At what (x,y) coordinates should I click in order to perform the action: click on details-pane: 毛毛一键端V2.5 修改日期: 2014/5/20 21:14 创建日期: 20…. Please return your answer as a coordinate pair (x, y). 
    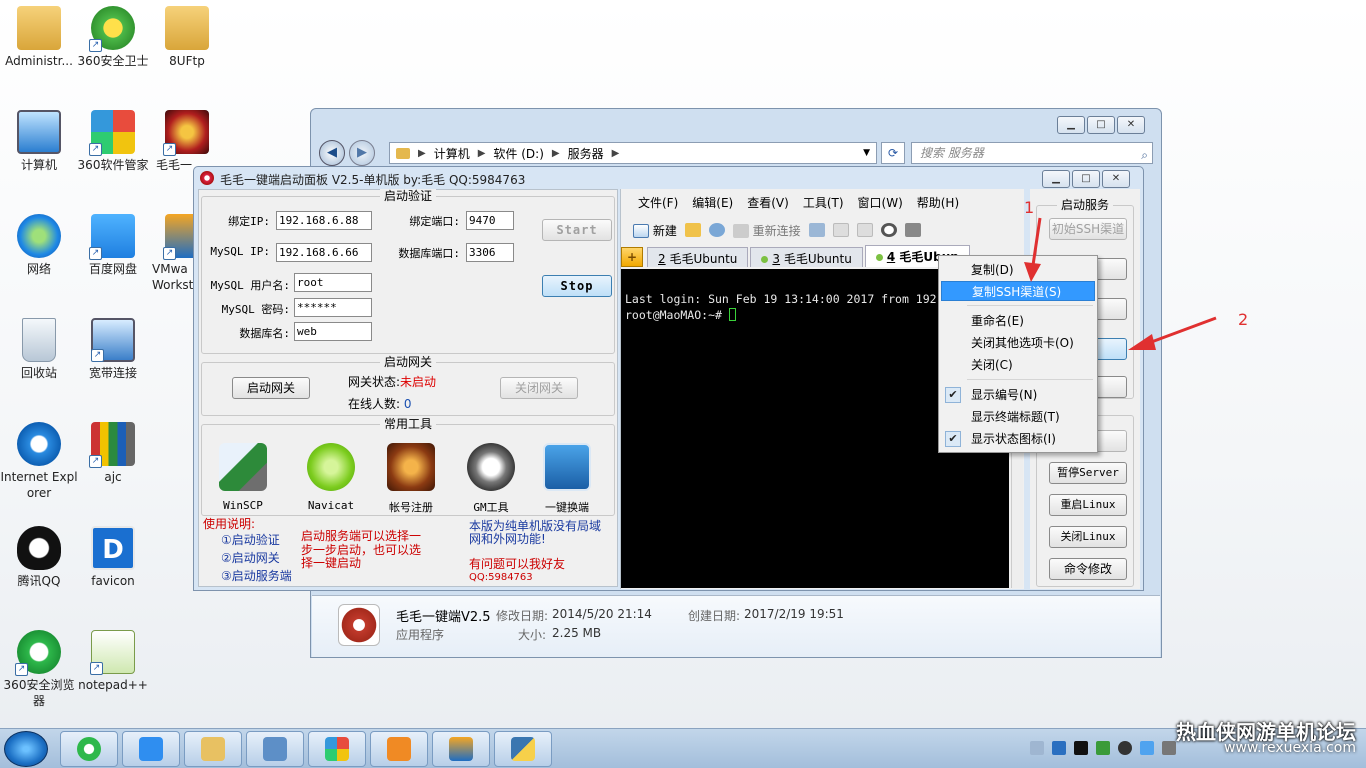
    Looking at the image, I should click on (736, 626).